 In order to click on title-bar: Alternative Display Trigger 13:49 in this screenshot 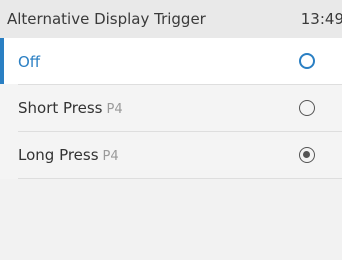, I will do `click(171, 19)`.